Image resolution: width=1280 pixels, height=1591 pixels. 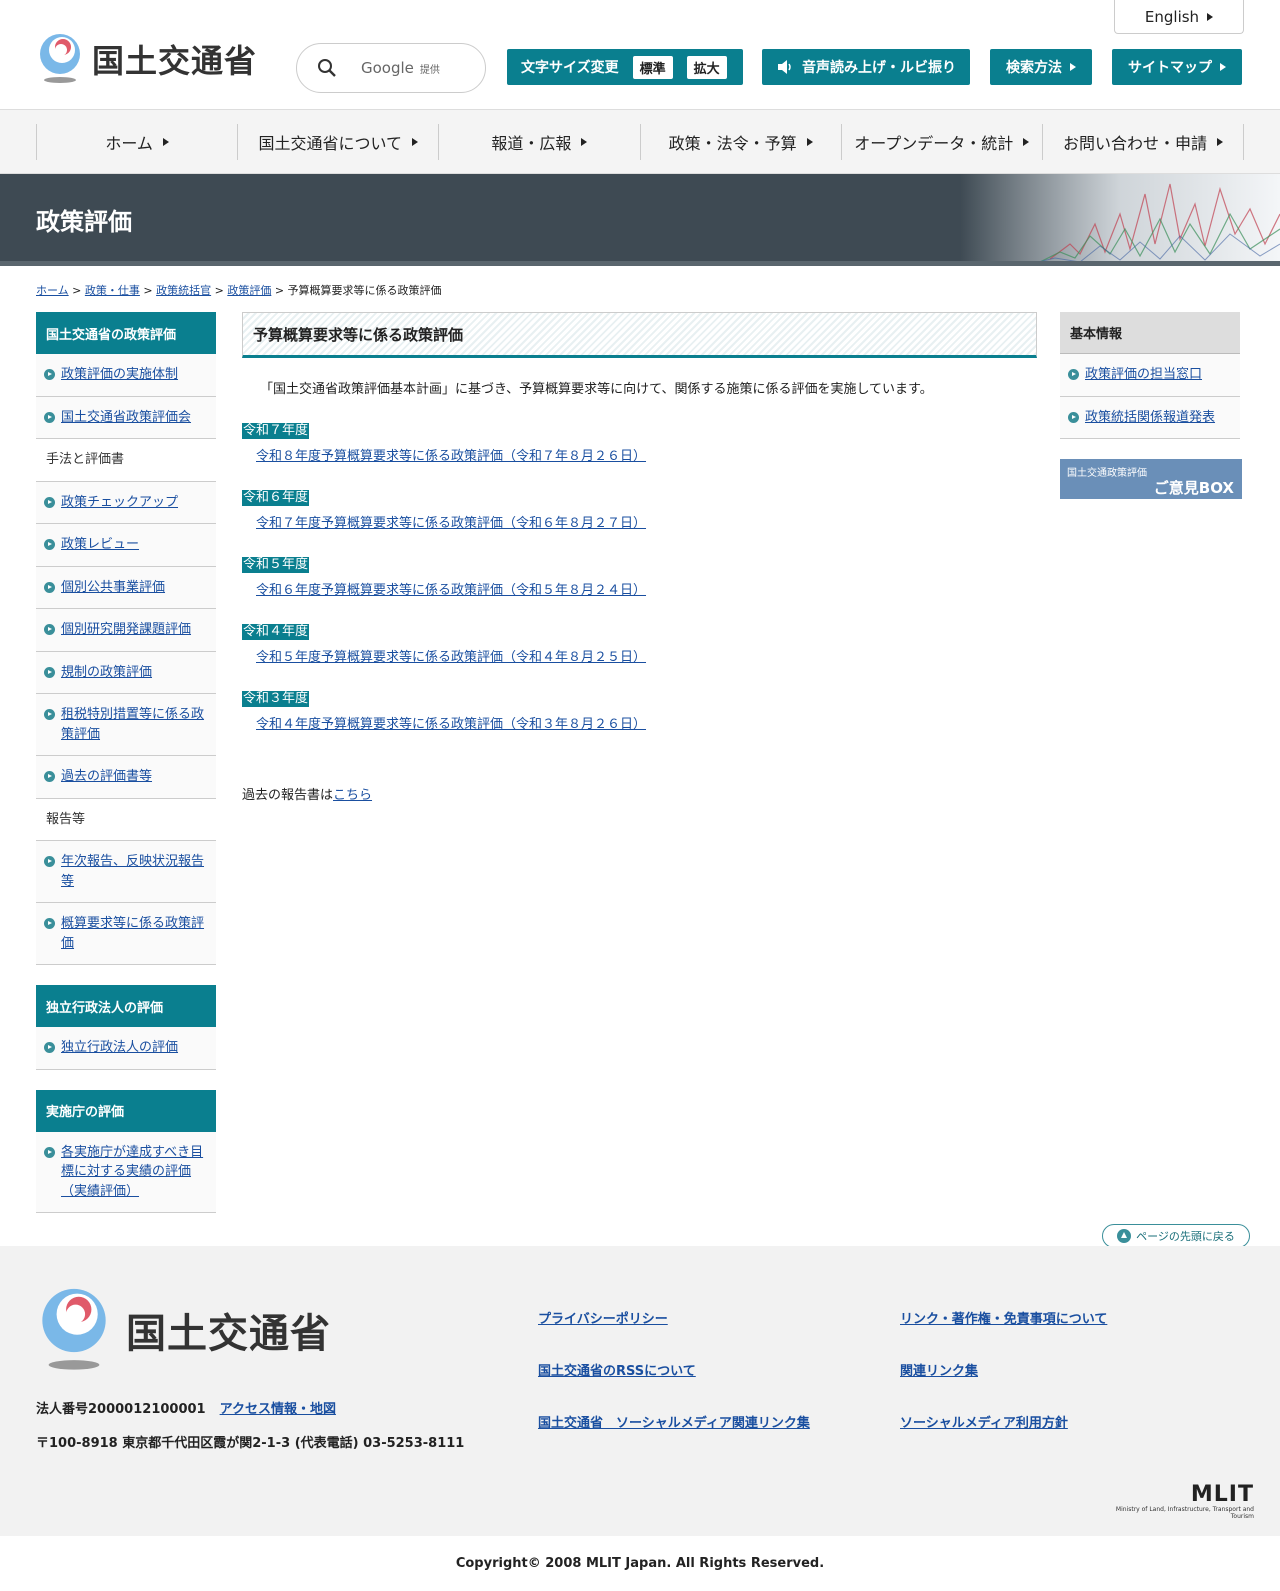 What do you see at coordinates (134, 1172) in the screenshot?
I see `sidebar-link: 各実施庁が達成すべき目標に対する実績の評価（実績評価）` at bounding box center [134, 1172].